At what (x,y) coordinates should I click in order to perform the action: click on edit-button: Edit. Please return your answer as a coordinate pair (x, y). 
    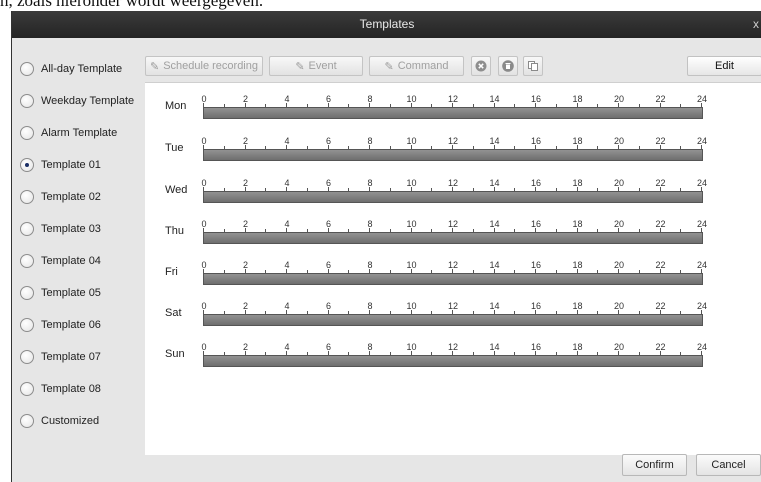
    Looking at the image, I should click on (724, 66).